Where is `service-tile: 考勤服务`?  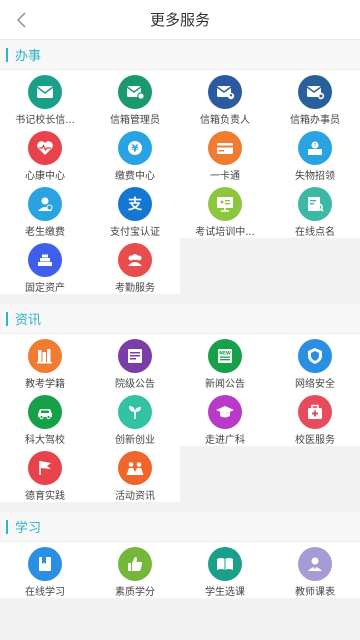 service-tile: 考勤服务 is located at coordinates (135, 266).